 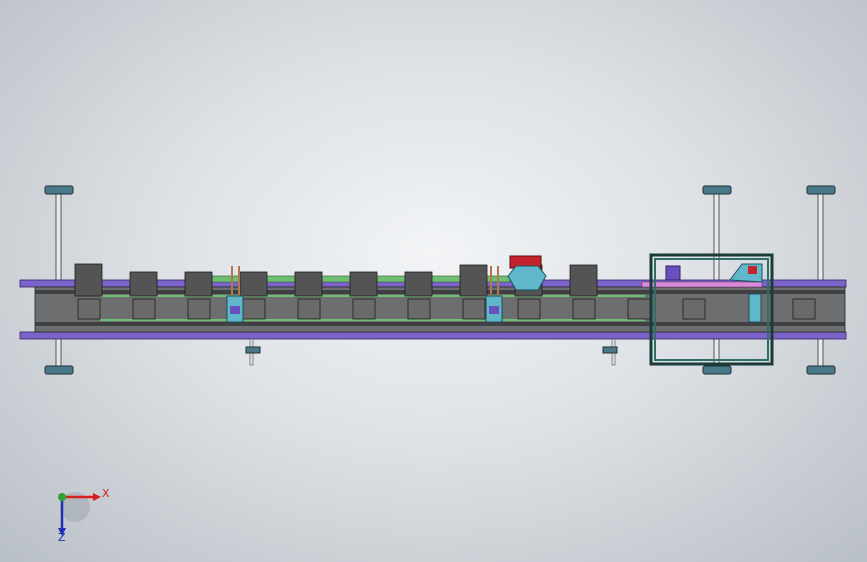 I want to click on bottom-rail, so click(x=433, y=335).